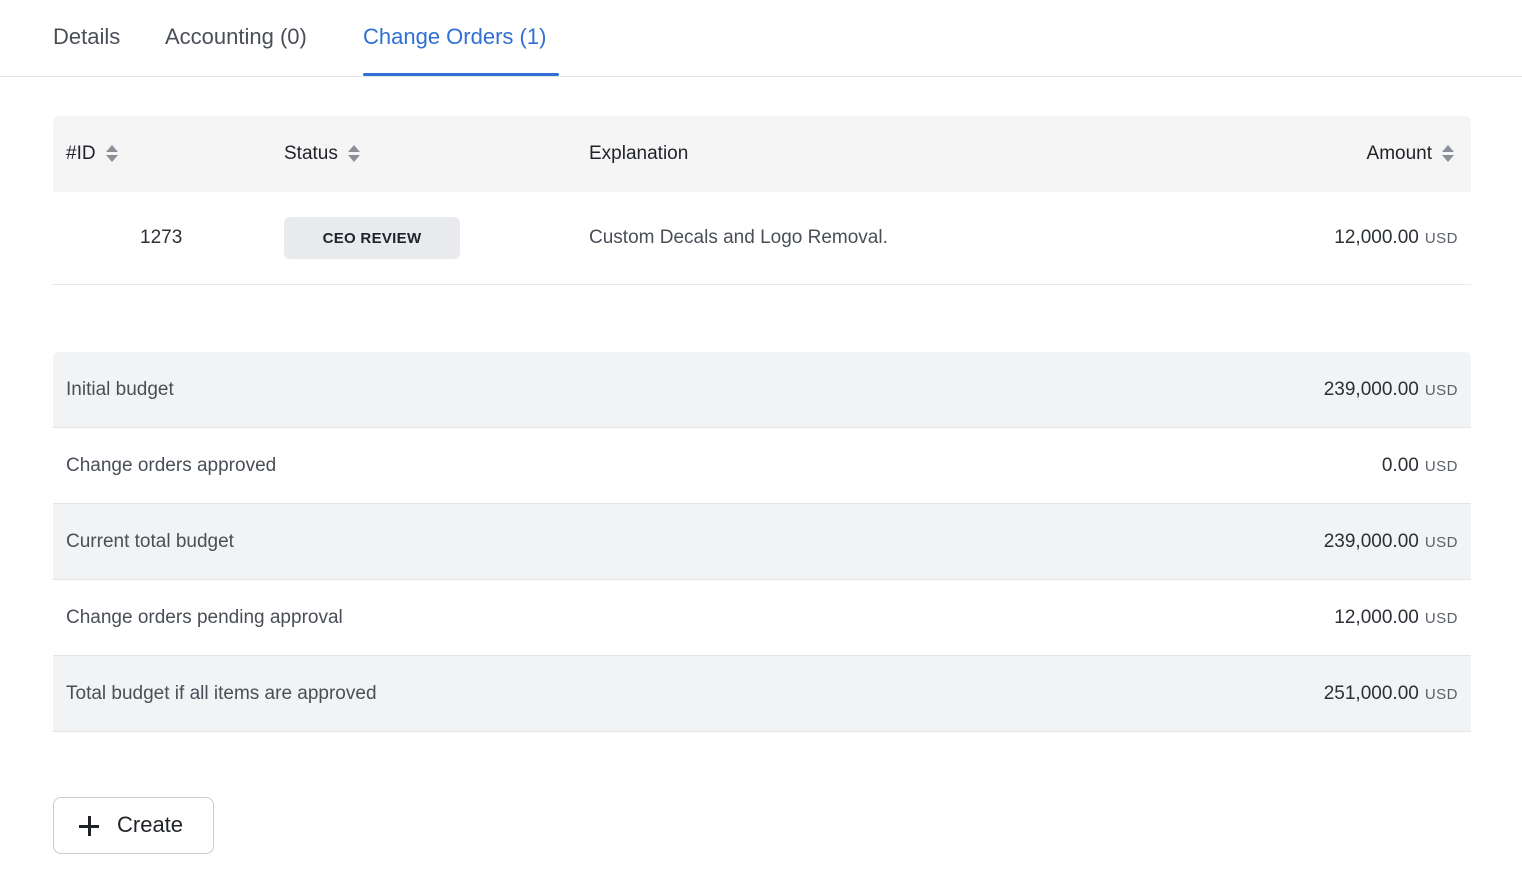 Image resolution: width=1522 pixels, height=892 pixels. I want to click on summary-label: Initial budget, so click(120, 389).